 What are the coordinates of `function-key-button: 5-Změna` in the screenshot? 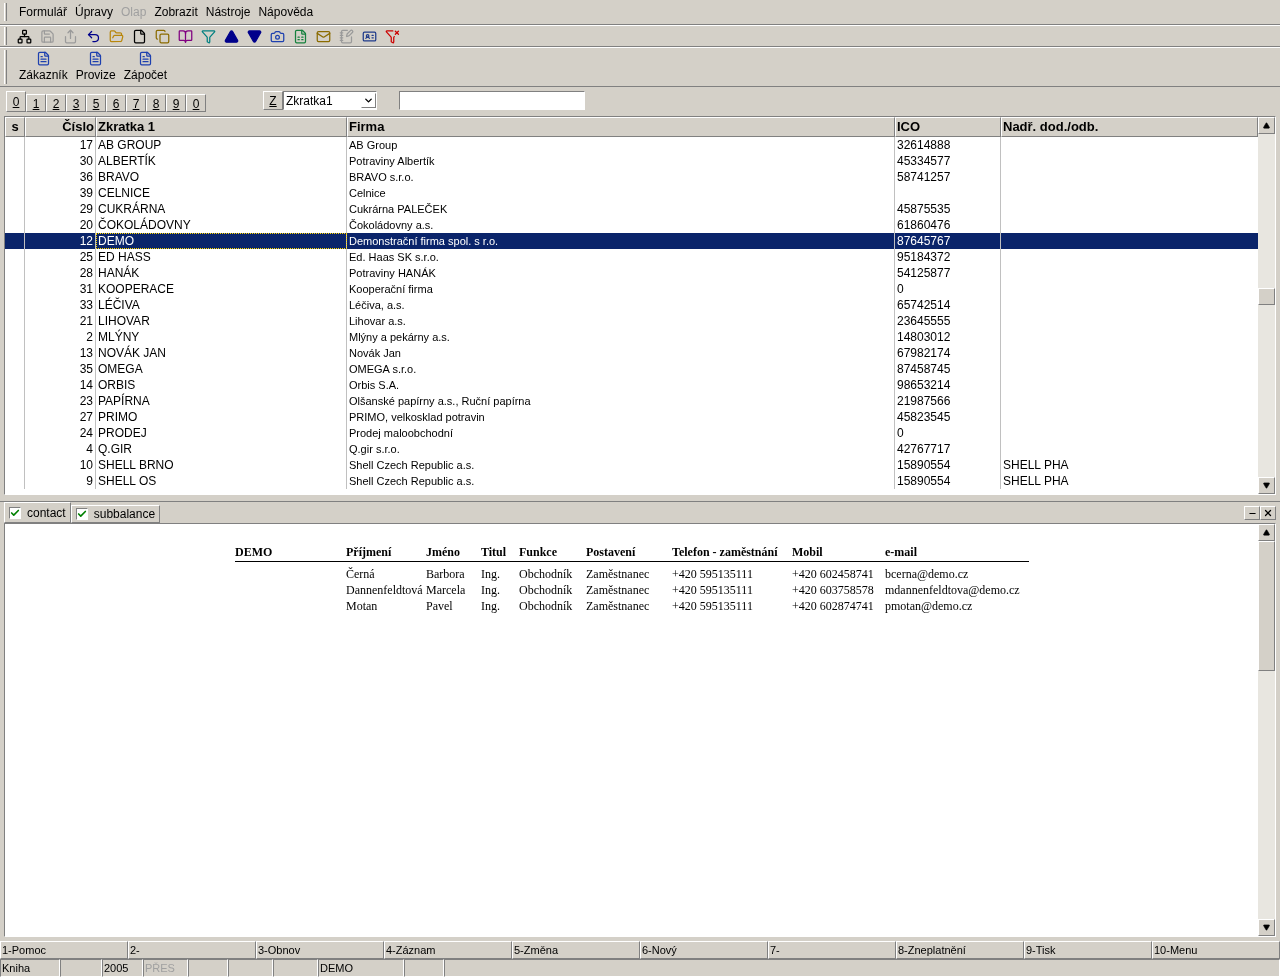 It's located at (576, 950).